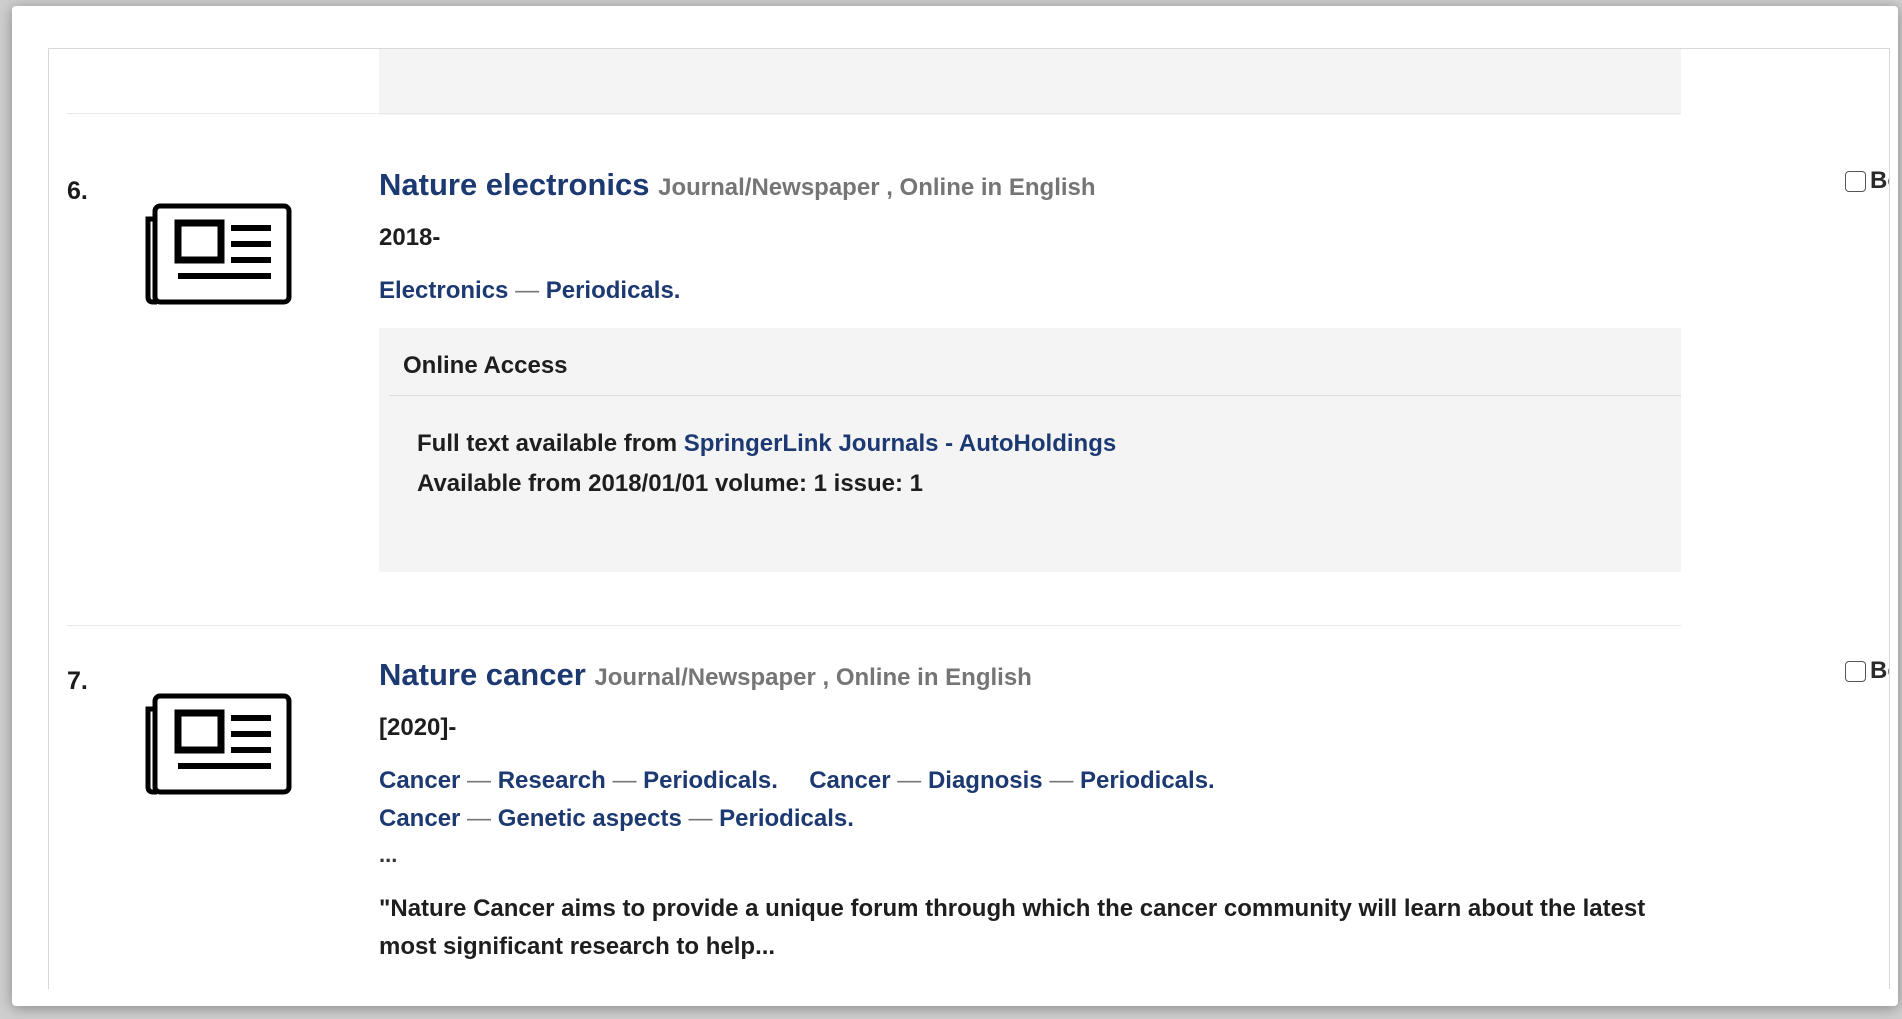  What do you see at coordinates (1035, 362) in the screenshot?
I see `online-access-heading: Online Access` at bounding box center [1035, 362].